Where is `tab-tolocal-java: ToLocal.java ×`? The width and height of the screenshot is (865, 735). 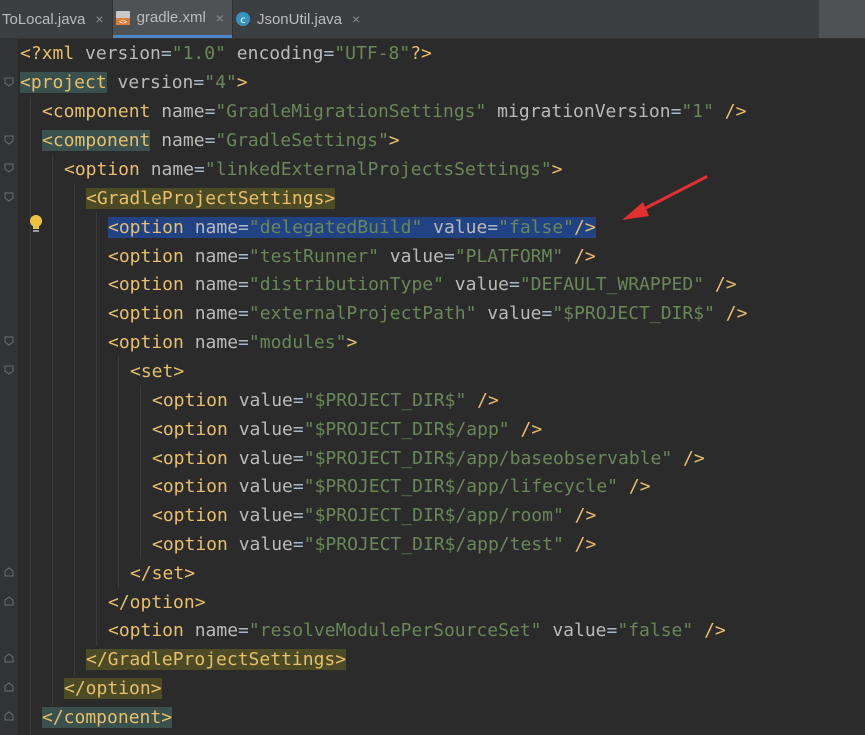
tab-tolocal-java: ToLocal.java × is located at coordinates (56, 19).